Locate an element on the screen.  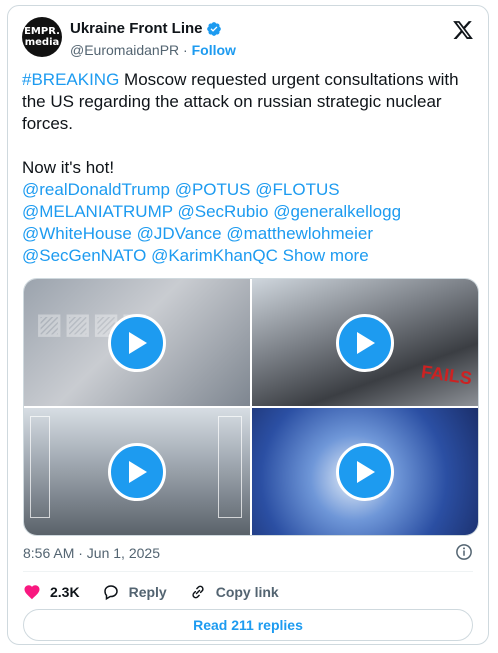
mention-link: @FLOTUS is located at coordinates (297, 189).